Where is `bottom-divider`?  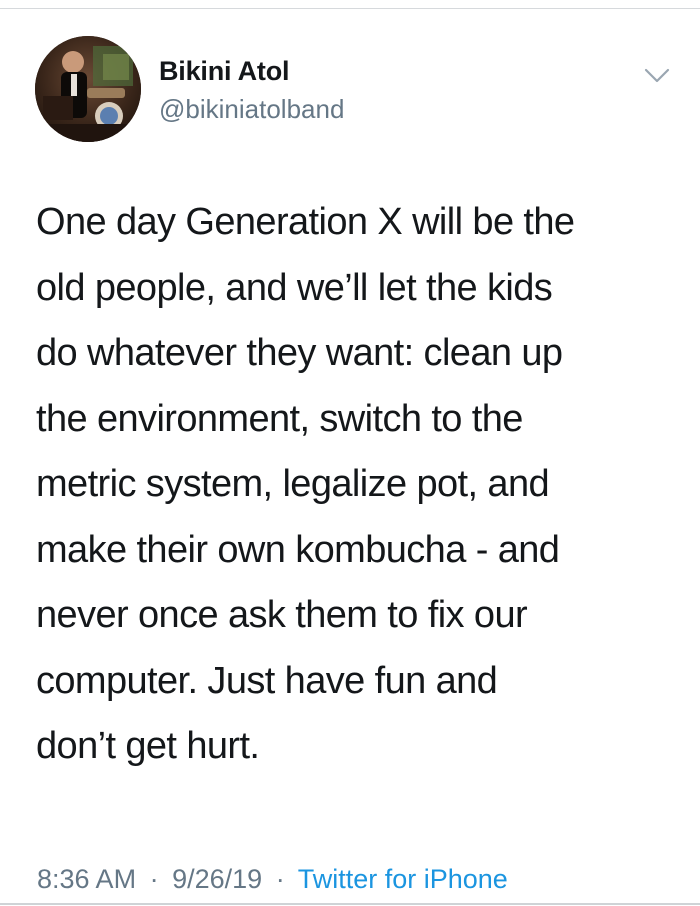
bottom-divider is located at coordinates (350, 904).